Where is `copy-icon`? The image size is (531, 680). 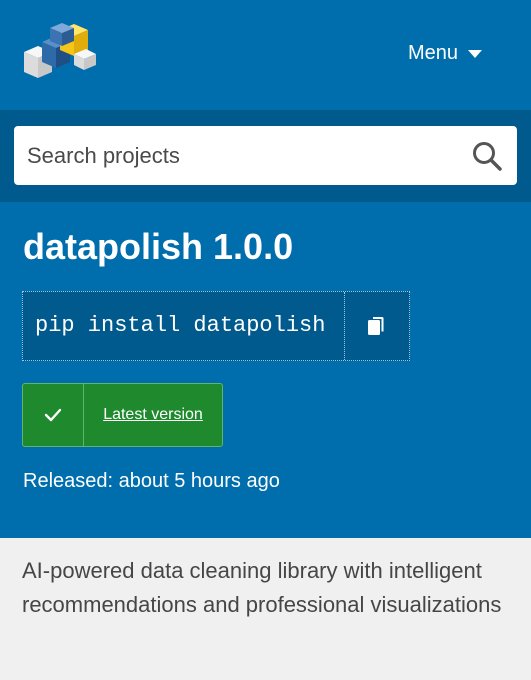 copy-icon is located at coordinates (376, 326).